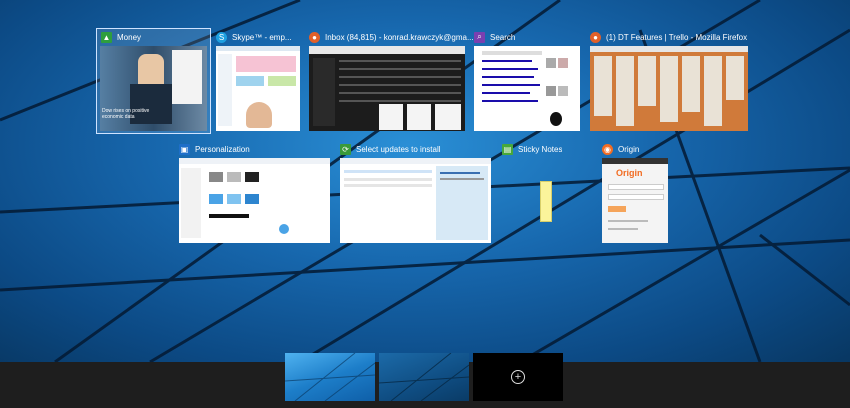 This screenshot has height=408, width=850. Describe the element at coordinates (503, 37) in the screenshot. I see `window-title: Search` at that location.